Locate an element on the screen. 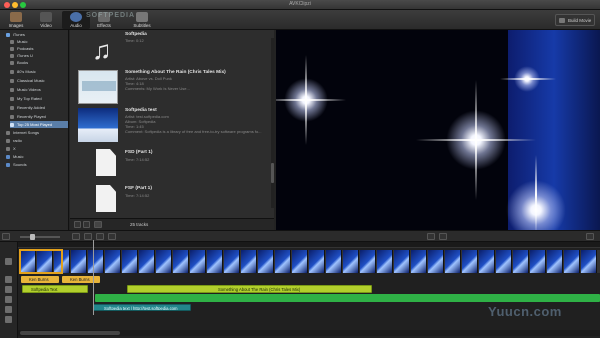 The width and height of the screenshot is (600, 338). microphone-icon is located at coordinates (8, 299).